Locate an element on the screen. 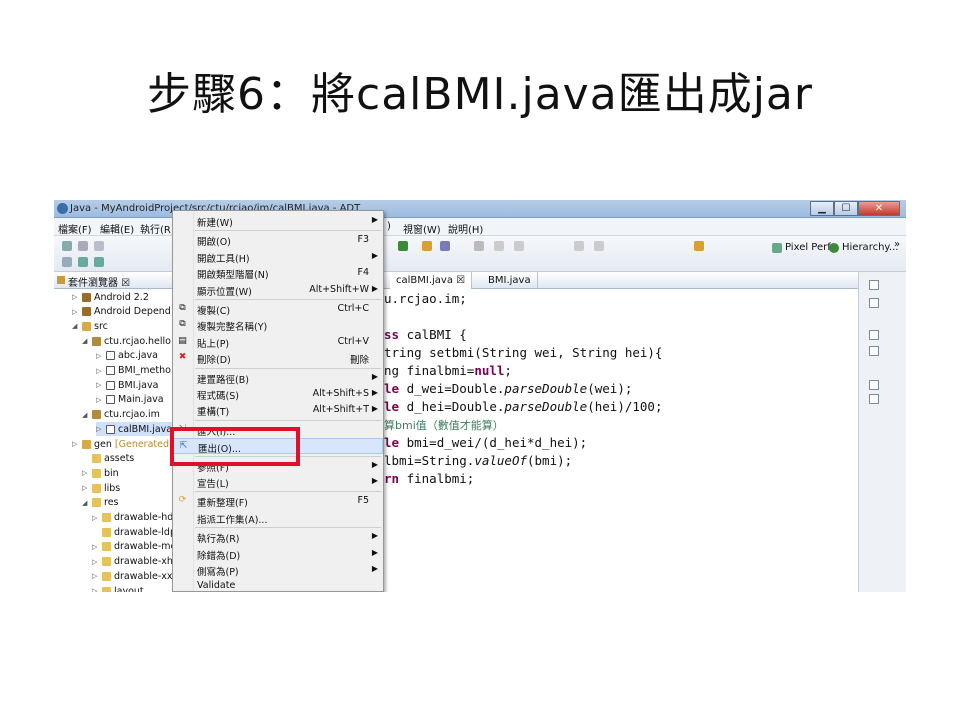 The width and height of the screenshot is (960, 720). format-icon is located at coordinates (519, 246).